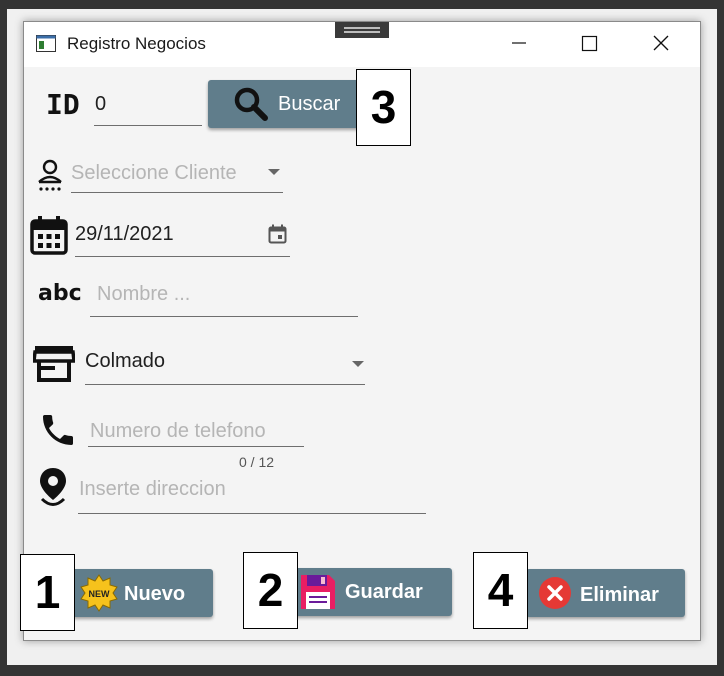  Describe the element at coordinates (251, 104) in the screenshot. I see `search-icon` at that location.